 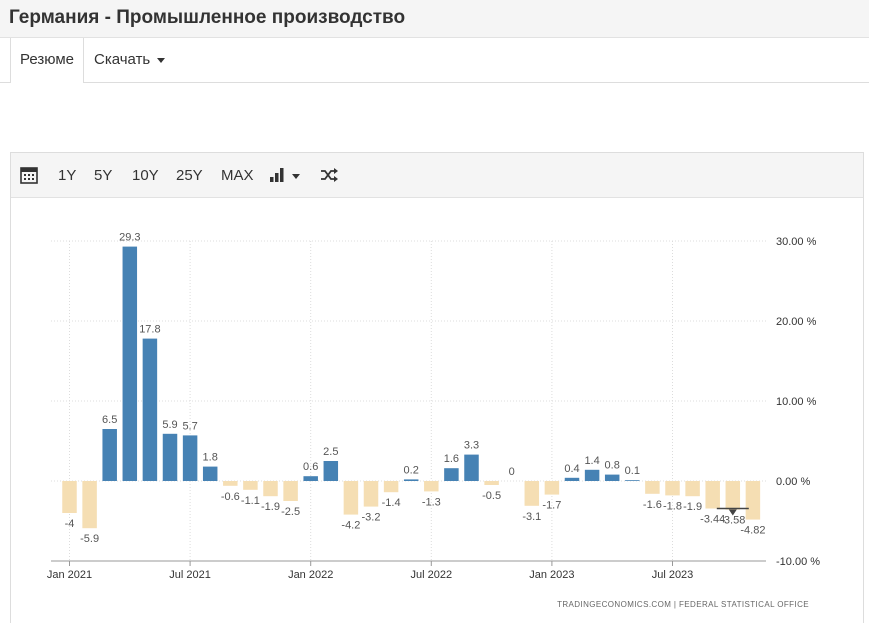 I want to click on data-label: -1.8, so click(x=672, y=506).